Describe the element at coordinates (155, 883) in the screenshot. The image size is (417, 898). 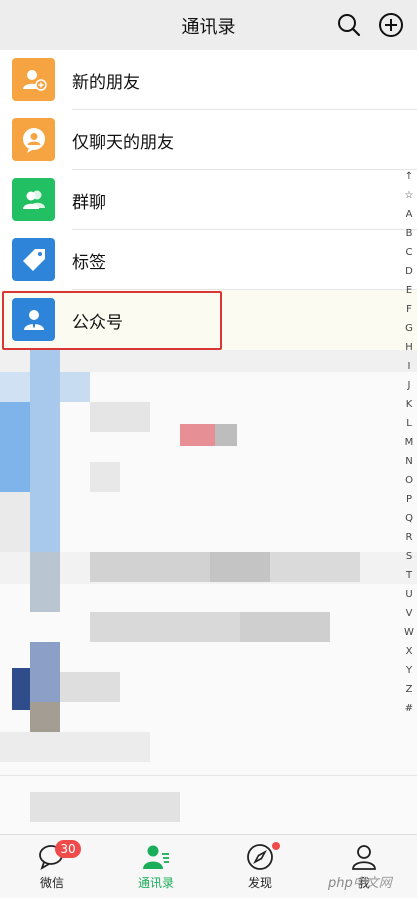
I see `tab-label: 通讯录` at that location.